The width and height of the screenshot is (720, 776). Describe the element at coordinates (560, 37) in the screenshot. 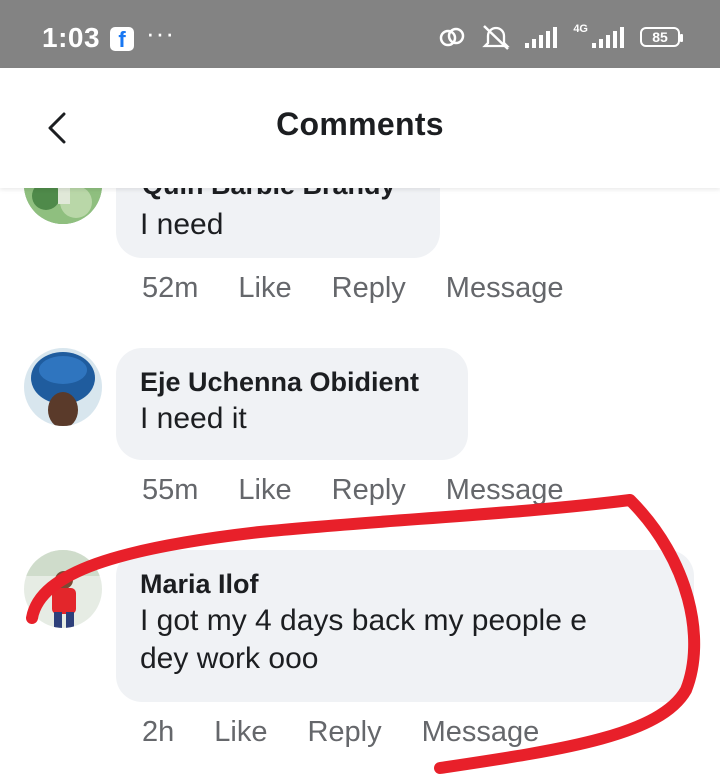

I see `status-icons: 4G 85` at that location.